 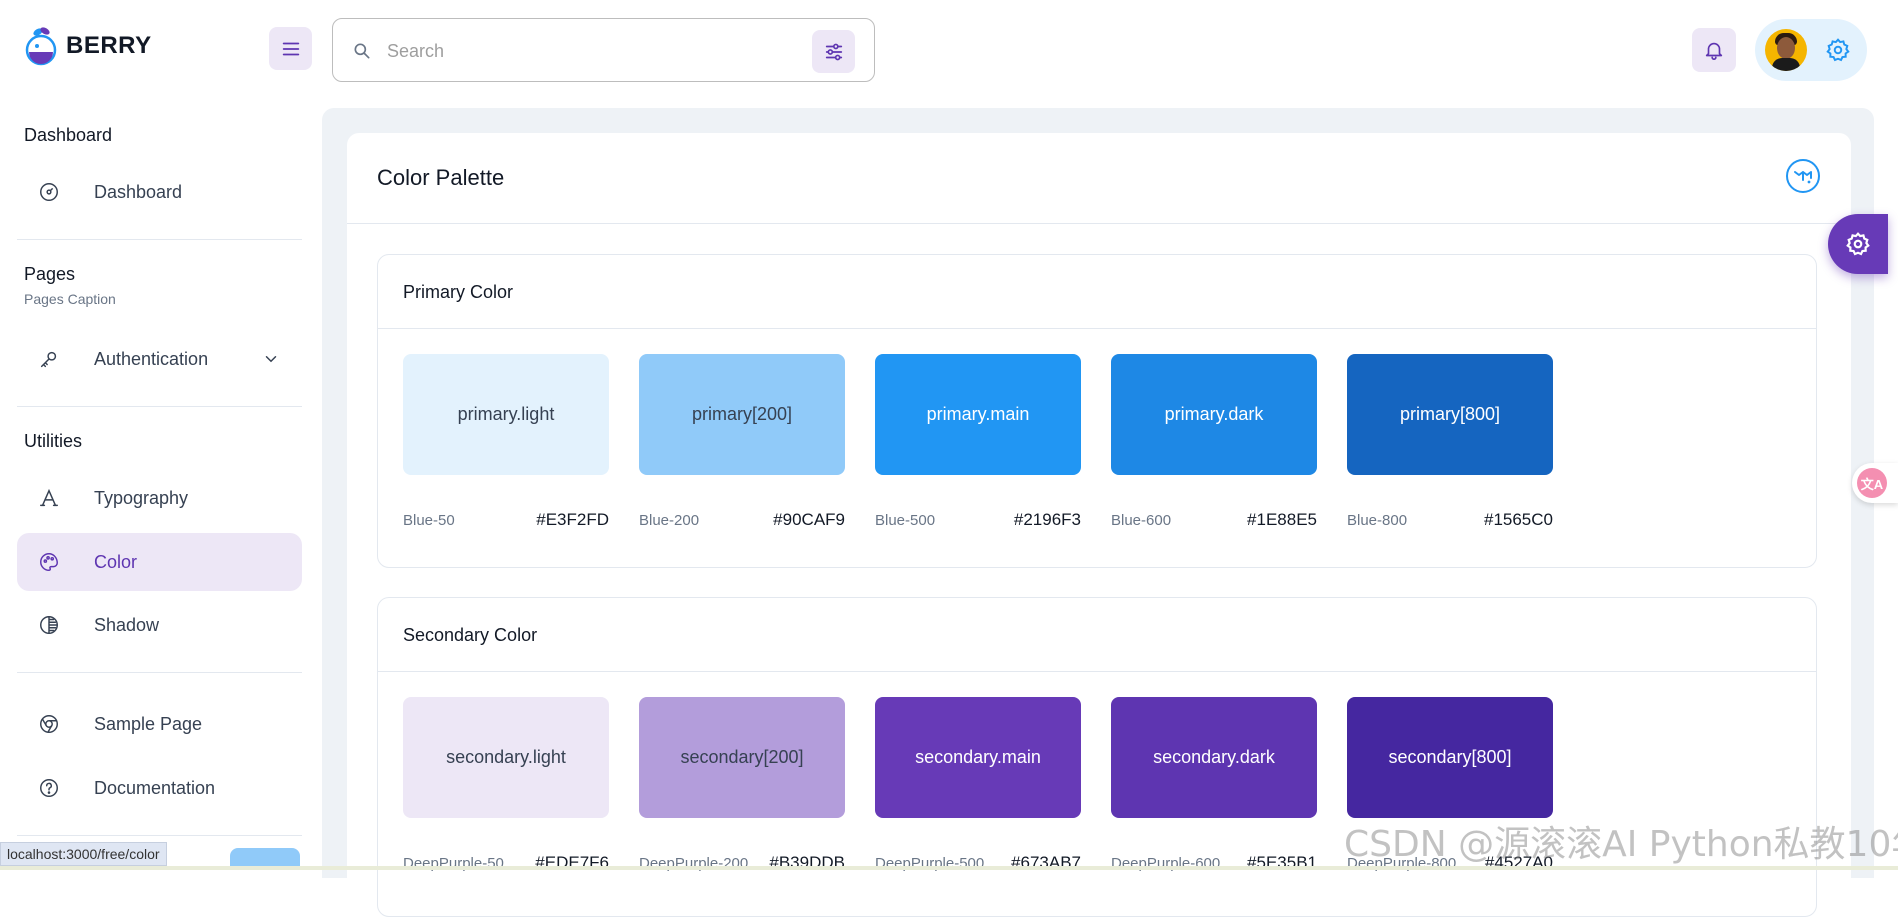 I want to click on swatch-color-name: Blue-50, so click(x=429, y=520).